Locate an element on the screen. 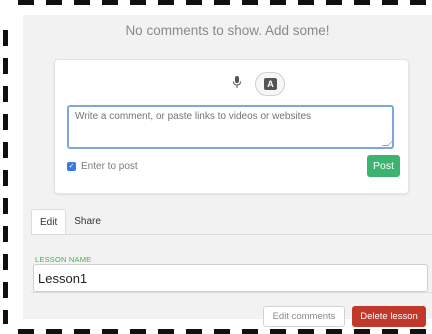 This screenshot has width=432, height=334. keyboard-toggle-button: A is located at coordinates (270, 84).